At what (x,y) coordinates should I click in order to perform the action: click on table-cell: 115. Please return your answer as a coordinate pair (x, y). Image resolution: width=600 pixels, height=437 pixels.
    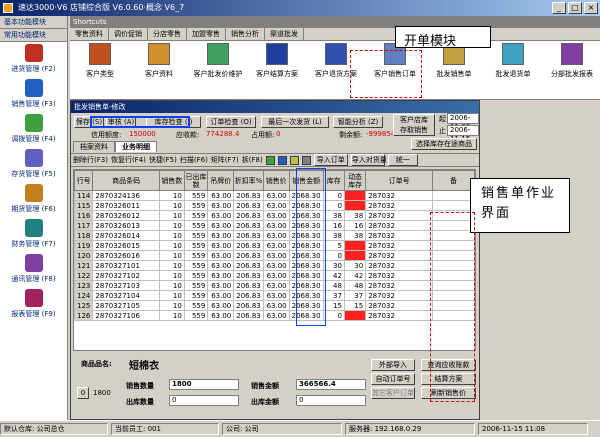
    Looking at the image, I should click on (84, 205).